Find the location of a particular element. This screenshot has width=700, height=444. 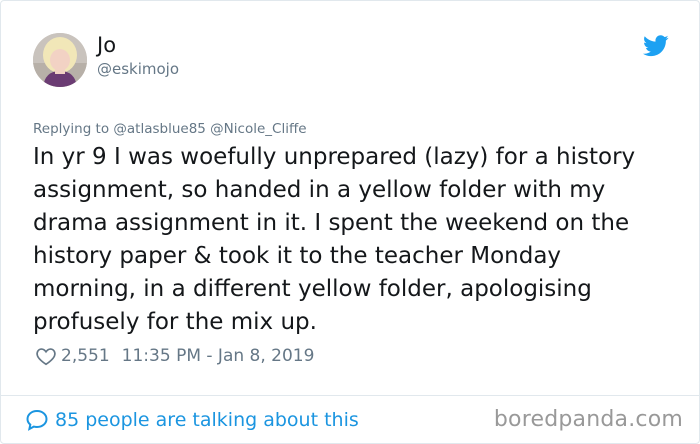

twitter-bird-icon is located at coordinates (656, 46).